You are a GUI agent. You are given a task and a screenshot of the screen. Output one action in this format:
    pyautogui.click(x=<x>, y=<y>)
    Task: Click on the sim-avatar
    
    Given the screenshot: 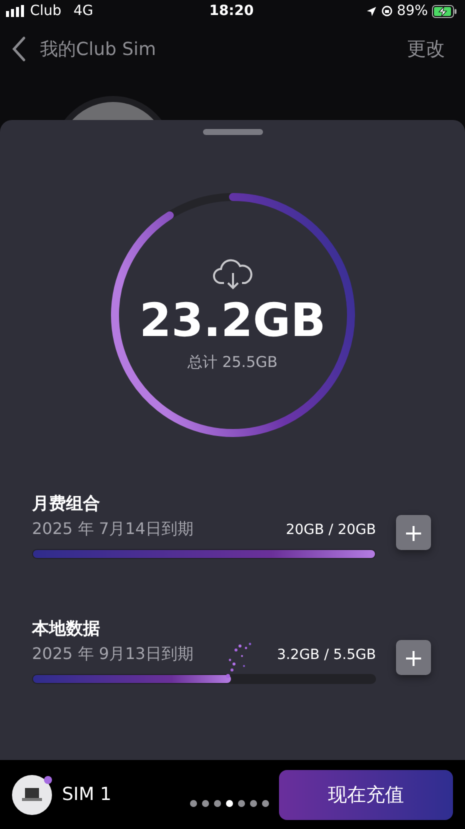 What is the action you would take?
    pyautogui.click(x=32, y=794)
    